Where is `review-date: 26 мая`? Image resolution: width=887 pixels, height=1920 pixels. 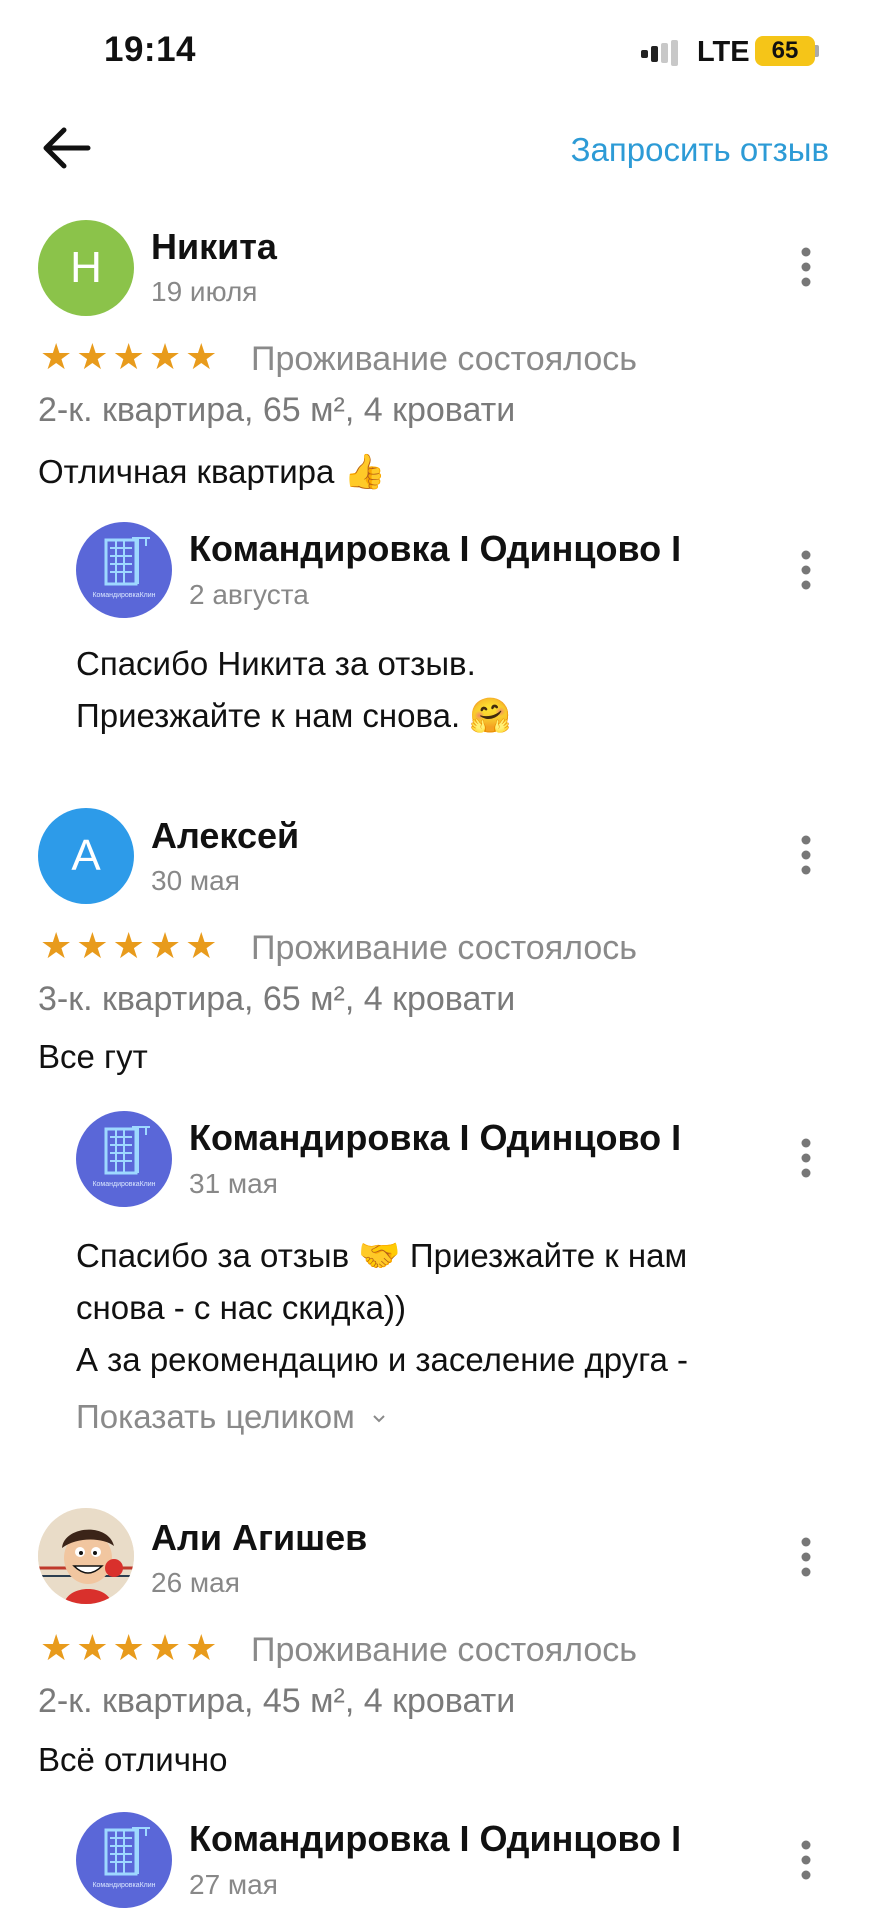
review-date: 26 мая is located at coordinates (195, 1582).